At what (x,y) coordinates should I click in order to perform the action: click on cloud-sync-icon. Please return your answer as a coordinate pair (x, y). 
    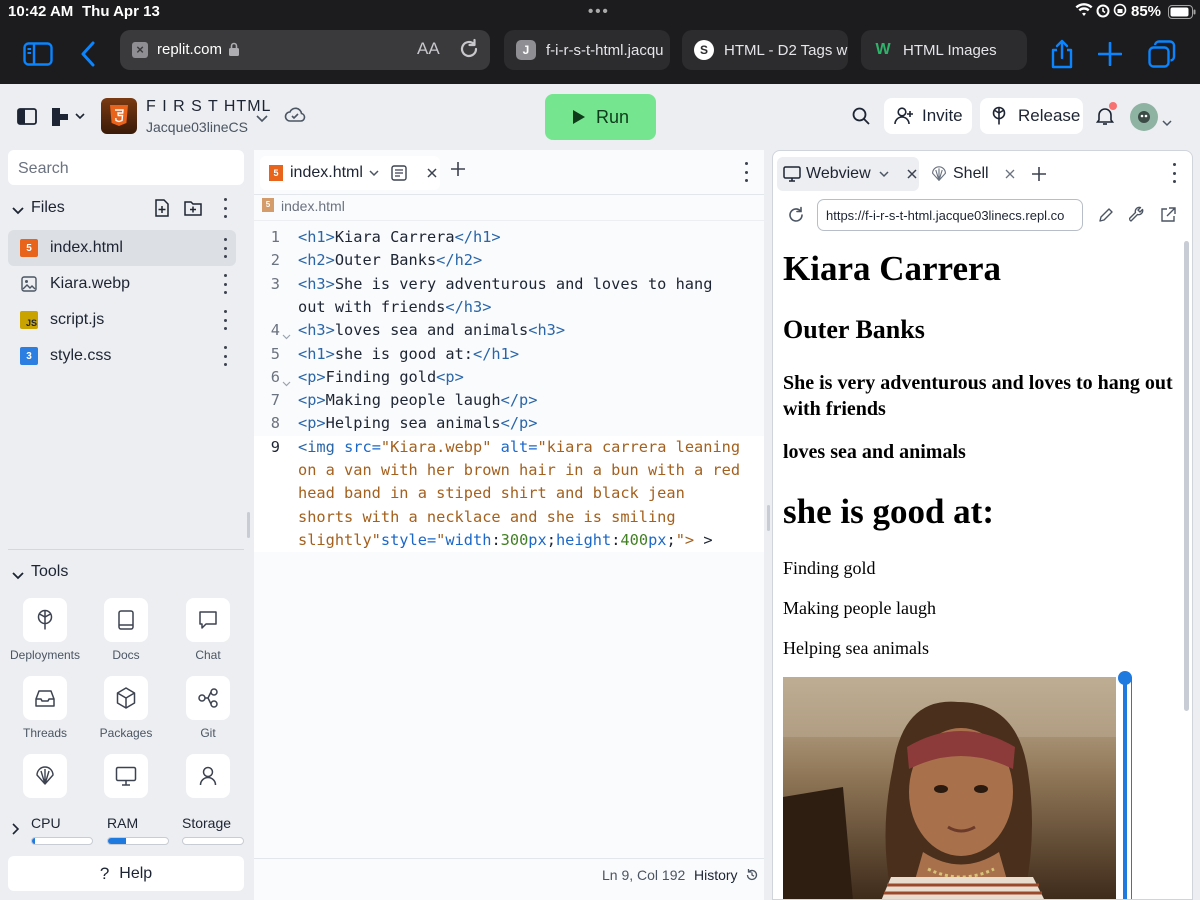
    Looking at the image, I should click on (295, 117).